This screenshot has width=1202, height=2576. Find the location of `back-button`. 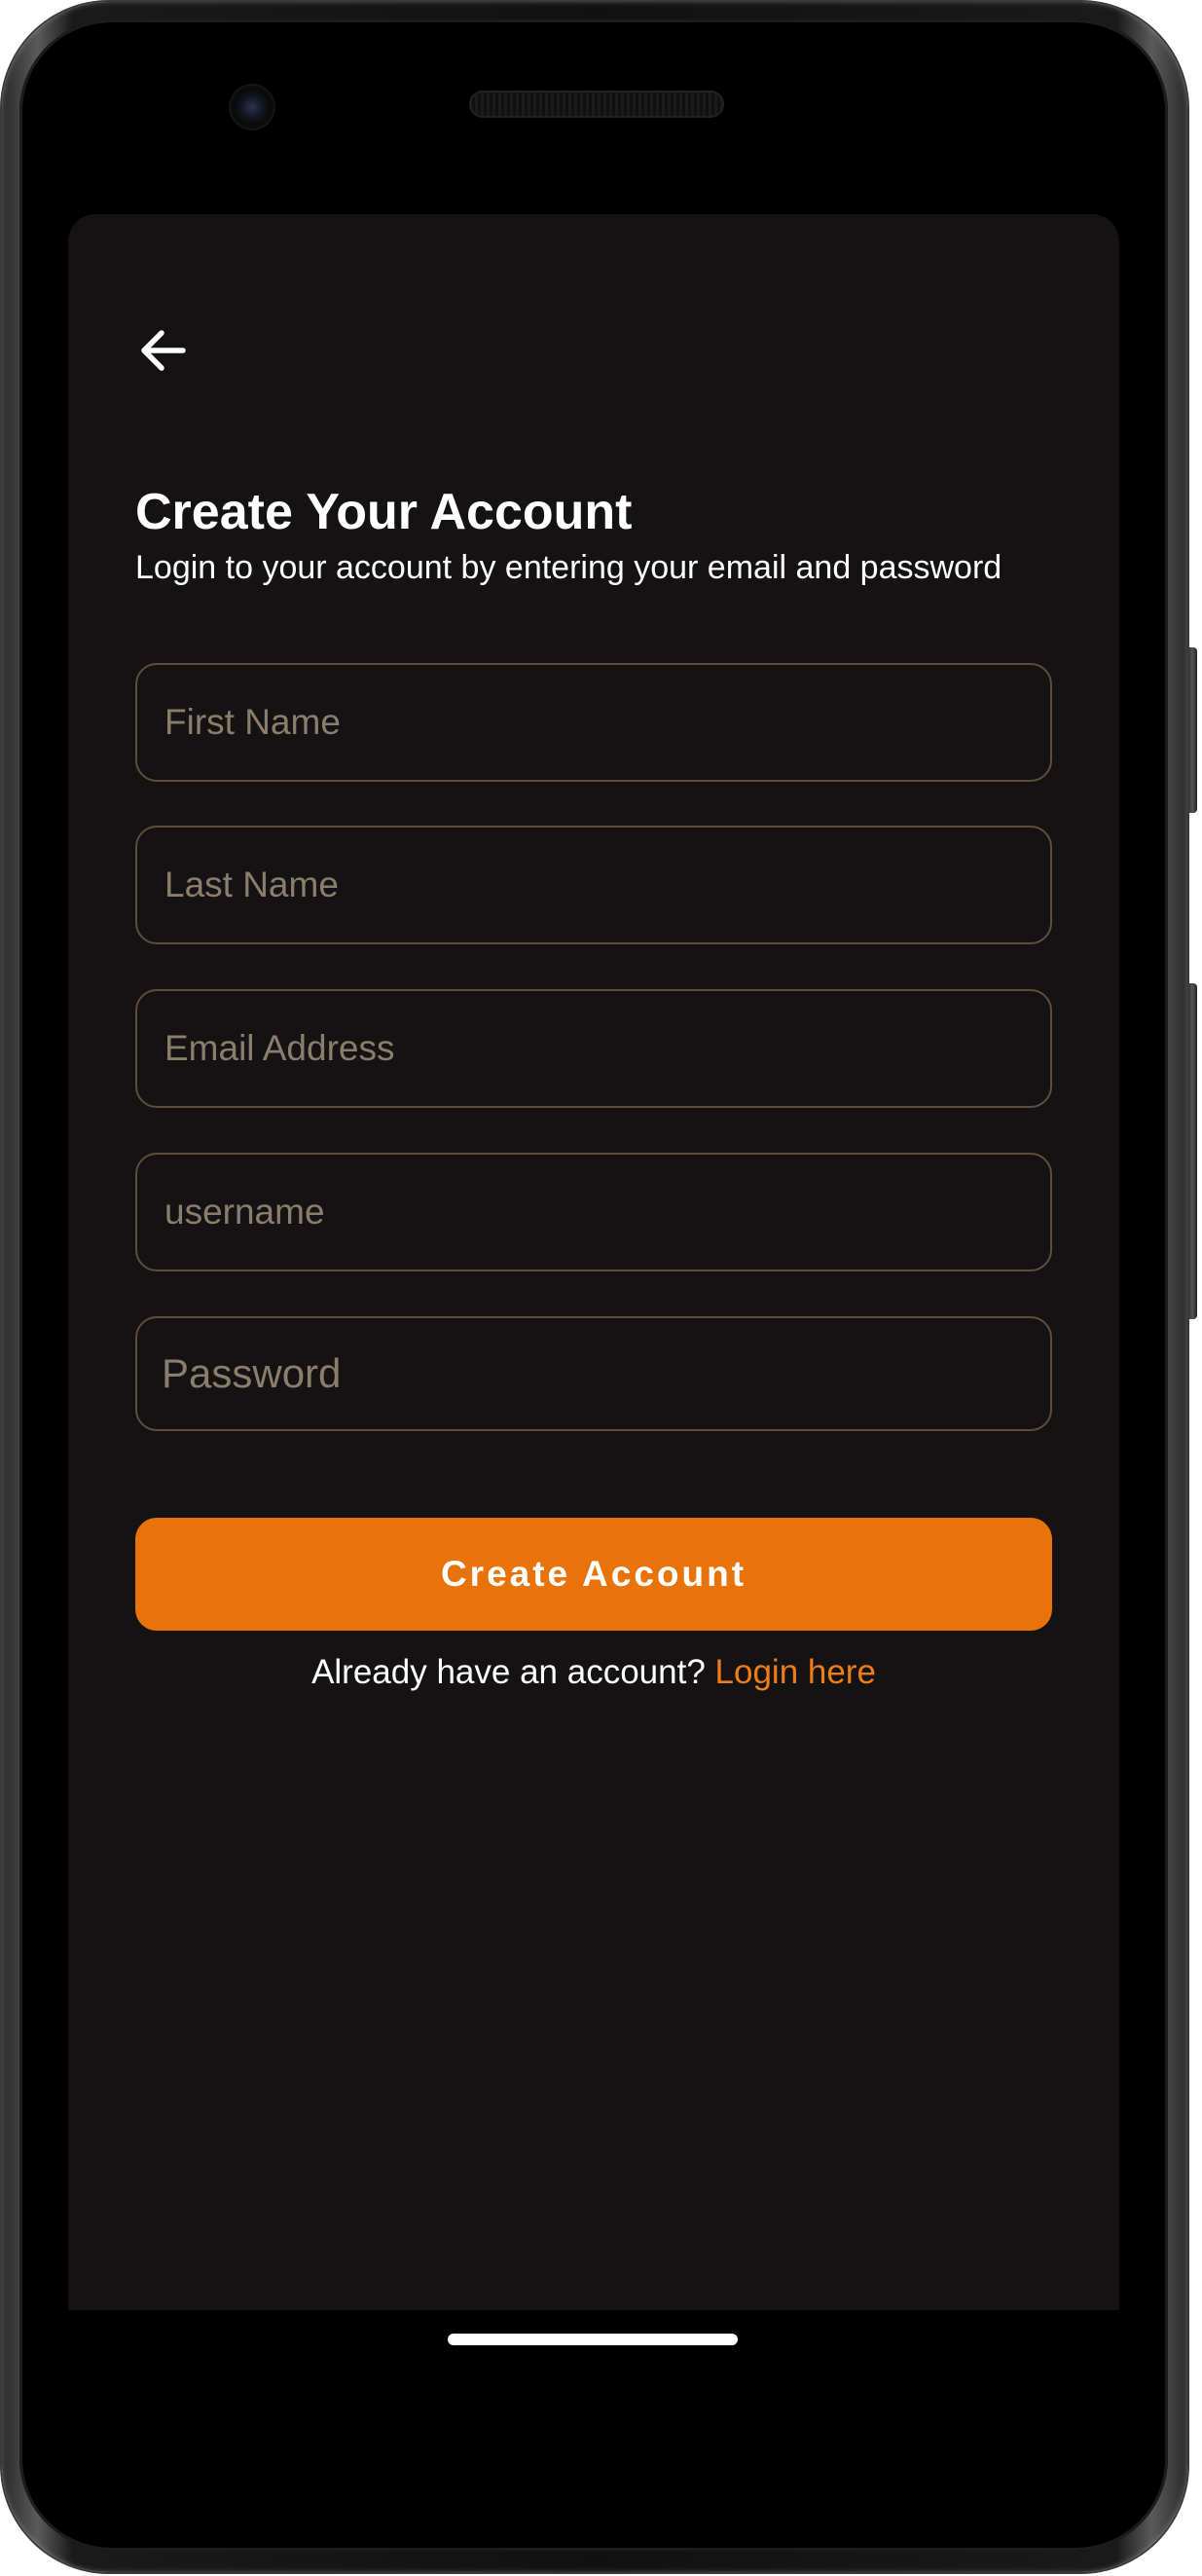

back-button is located at coordinates (162, 350).